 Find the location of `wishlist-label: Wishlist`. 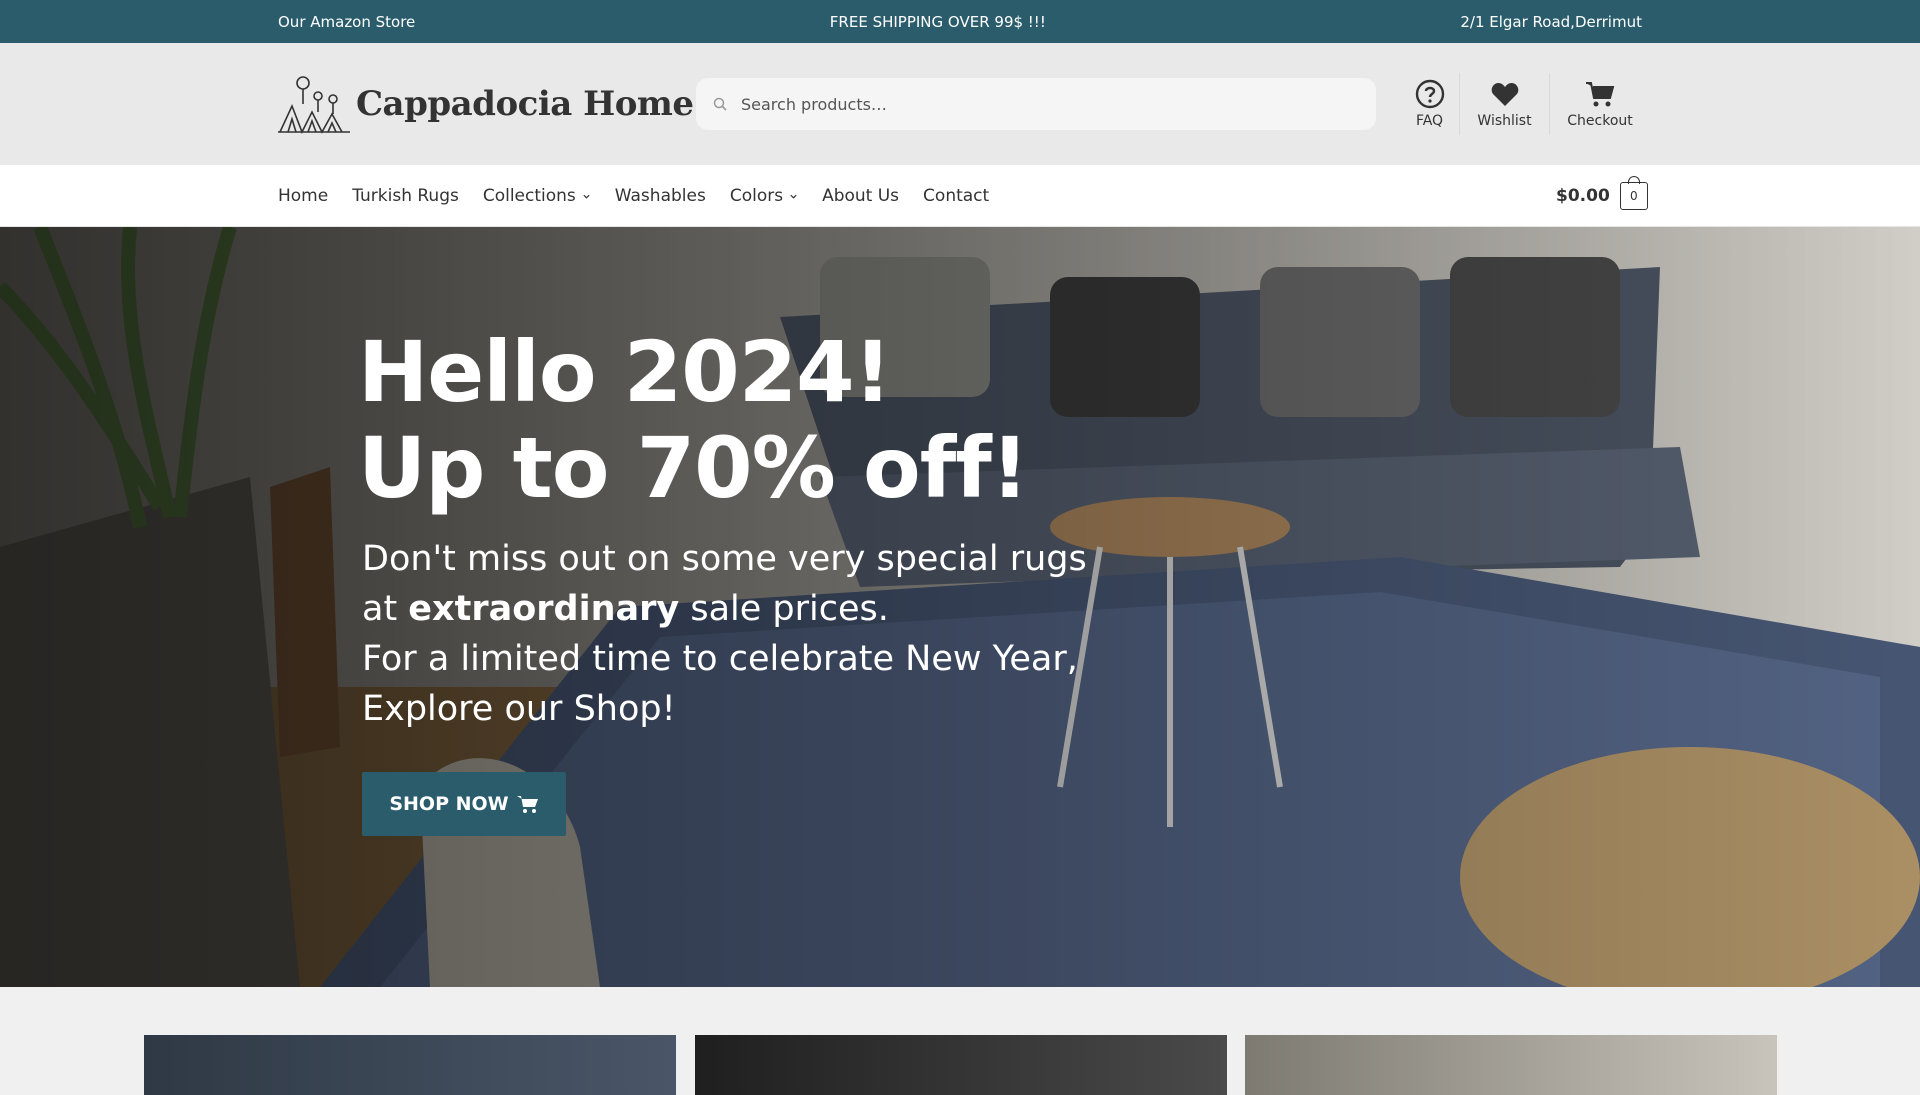

wishlist-label: Wishlist is located at coordinates (1504, 121).